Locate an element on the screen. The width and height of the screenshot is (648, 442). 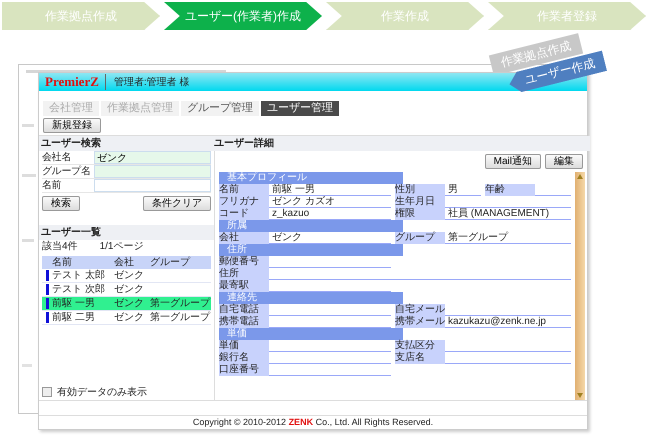
field-label: 郵便番号 is located at coordinates (244, 262).